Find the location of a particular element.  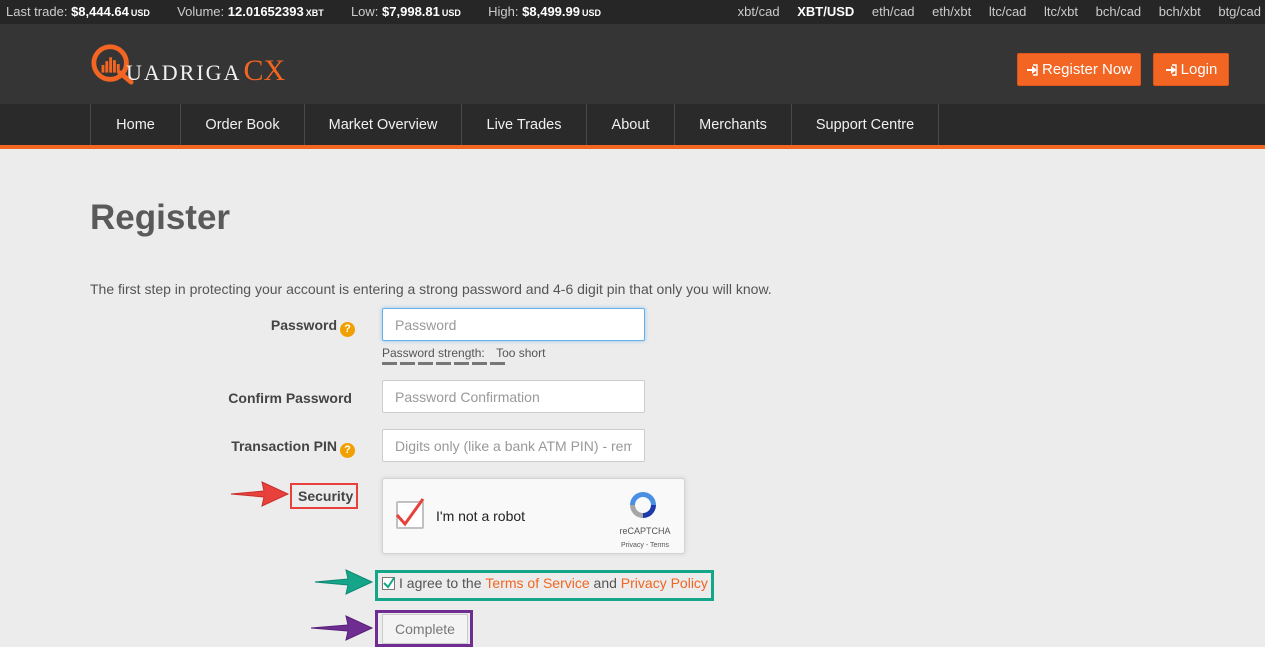

logo-wordmark: UADRIGACX is located at coordinates (205, 71).